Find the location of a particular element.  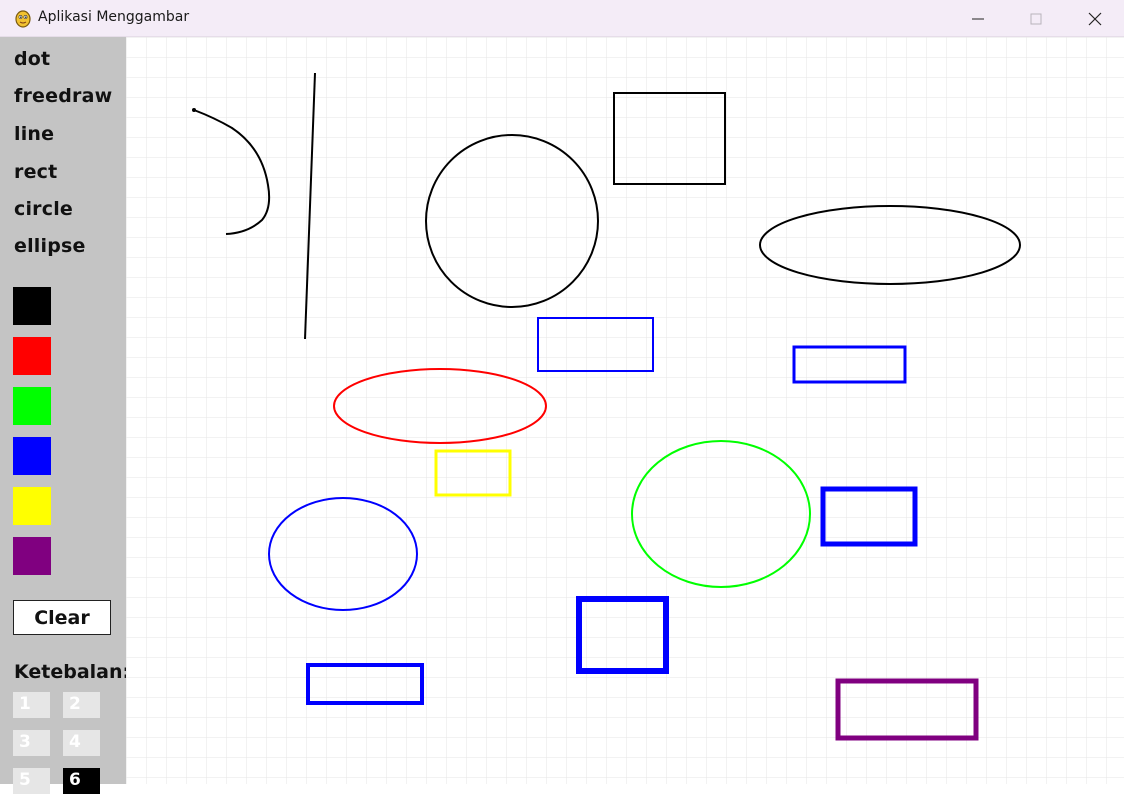

window-title: Aplikasi Menggambar is located at coordinates (114, 17).